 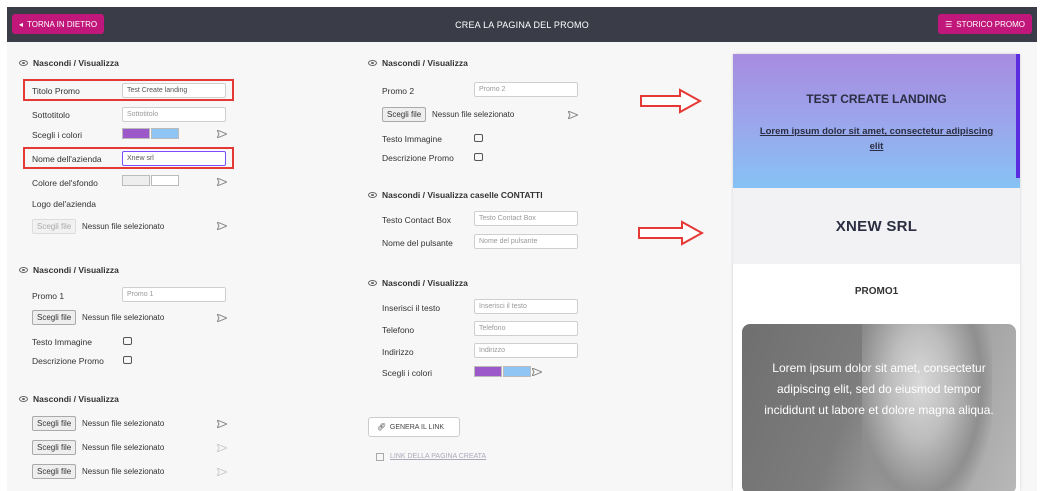 I want to click on promo2-label: Promo 2, so click(x=398, y=91).